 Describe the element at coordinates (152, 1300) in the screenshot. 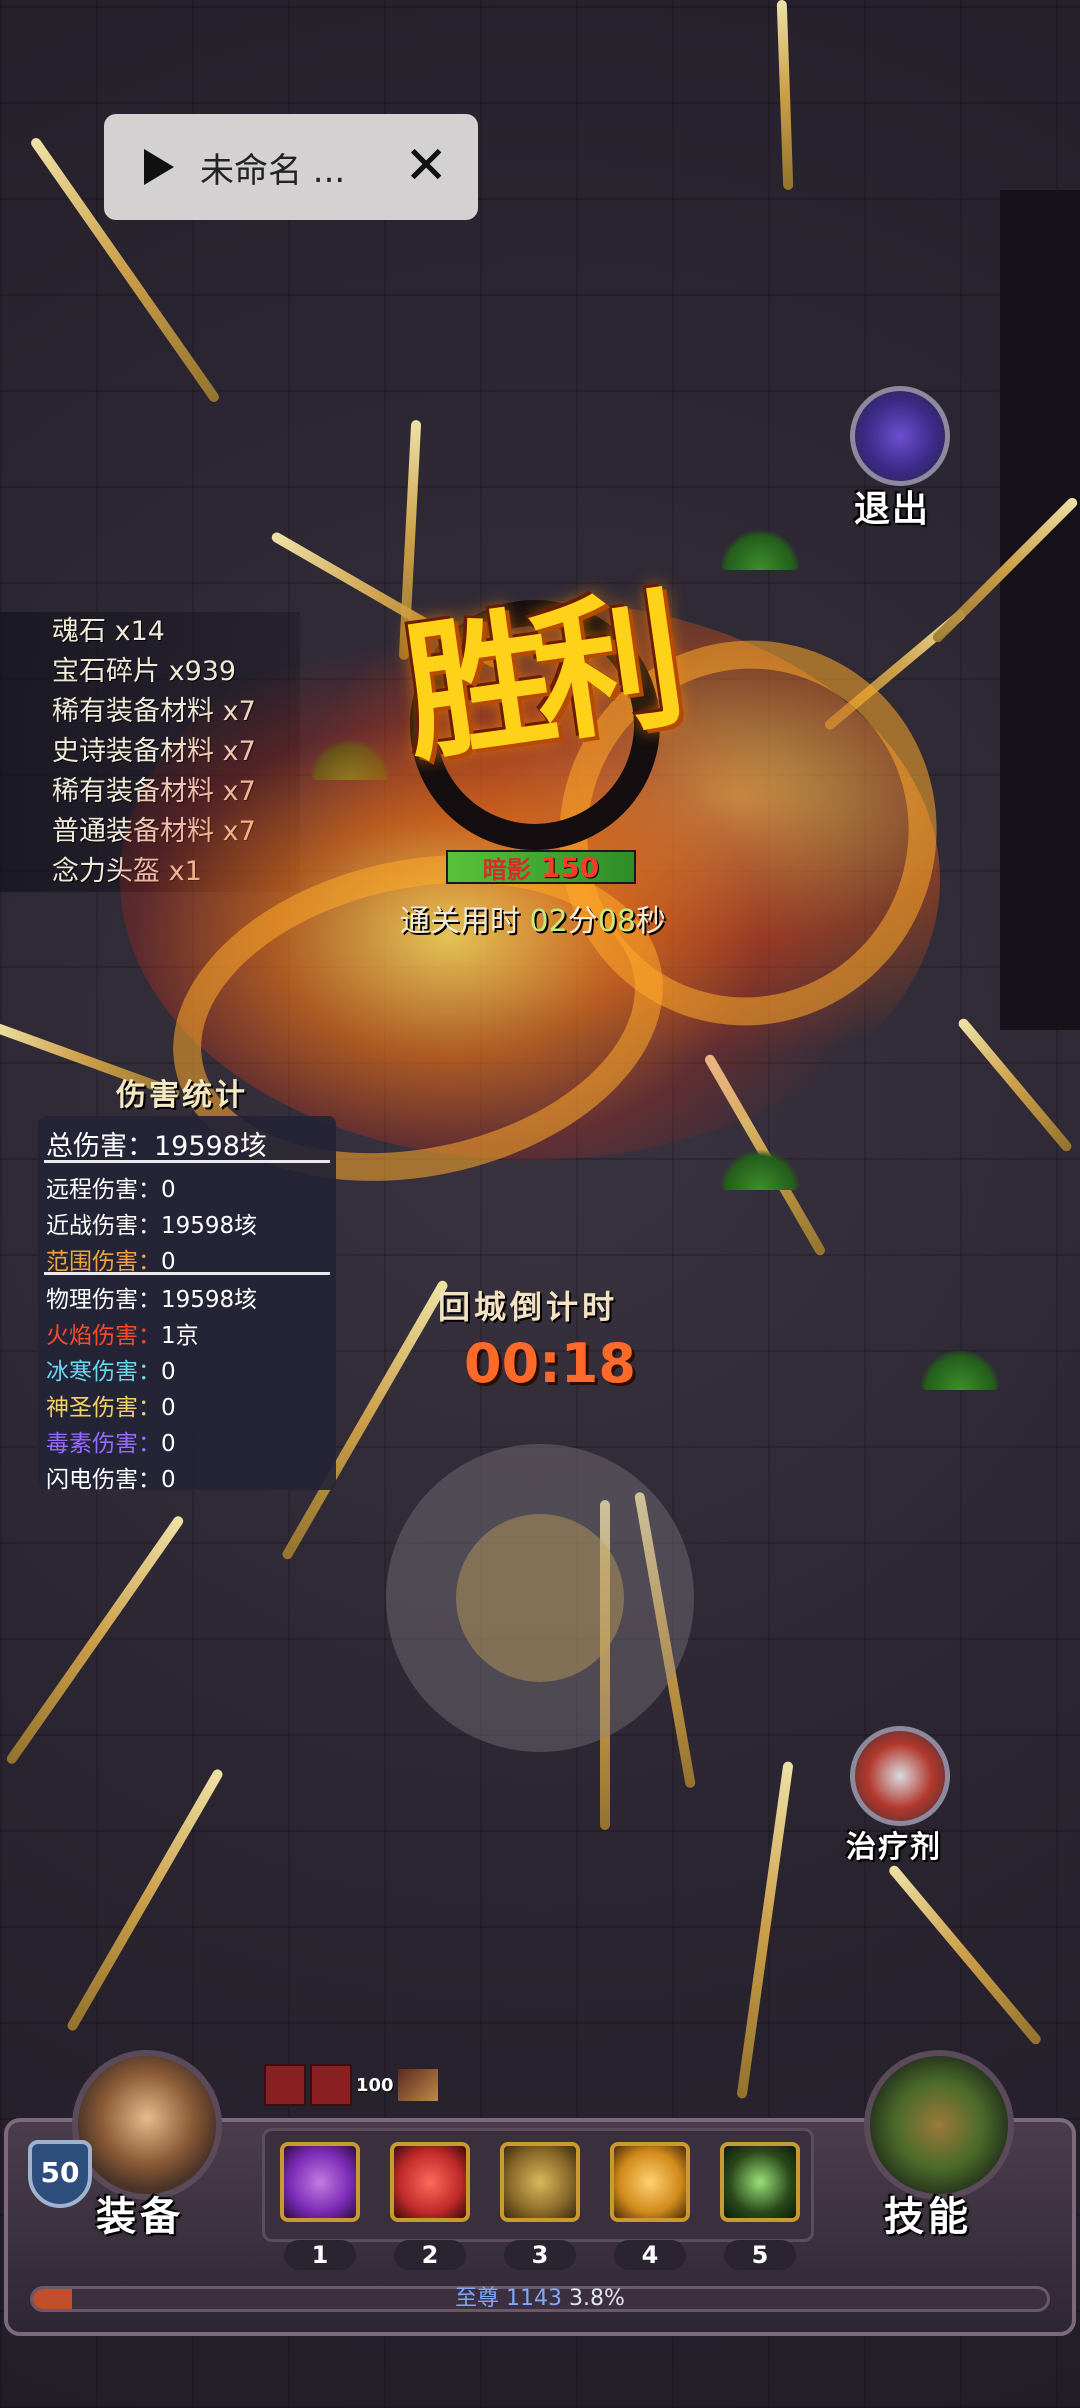

I see `physical-damage: 物理伤害：19598垓` at that location.